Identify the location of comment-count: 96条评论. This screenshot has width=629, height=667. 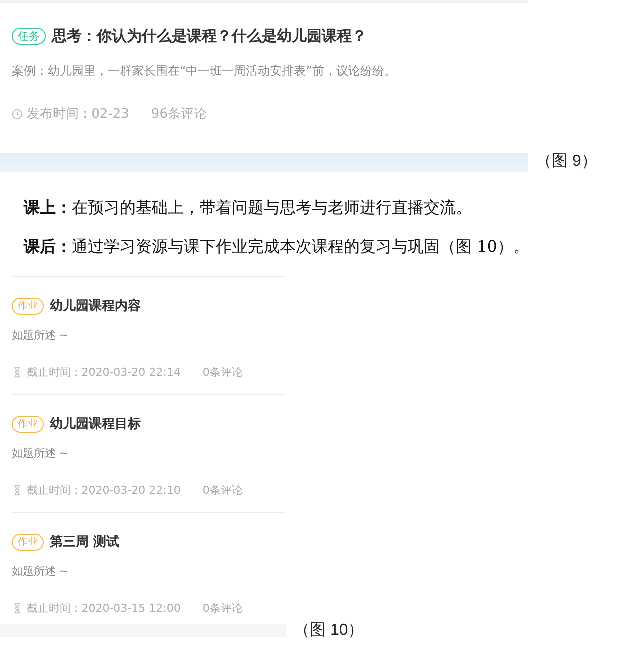
(179, 114).